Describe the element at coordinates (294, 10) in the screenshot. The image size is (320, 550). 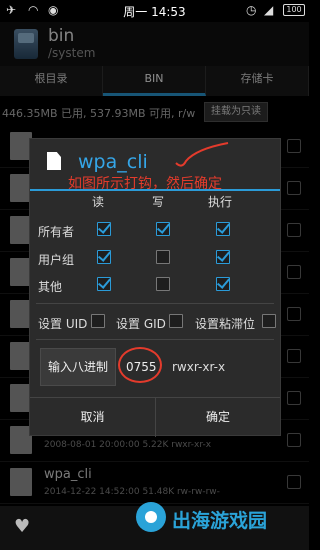
I see `battery-icon: 100` at that location.